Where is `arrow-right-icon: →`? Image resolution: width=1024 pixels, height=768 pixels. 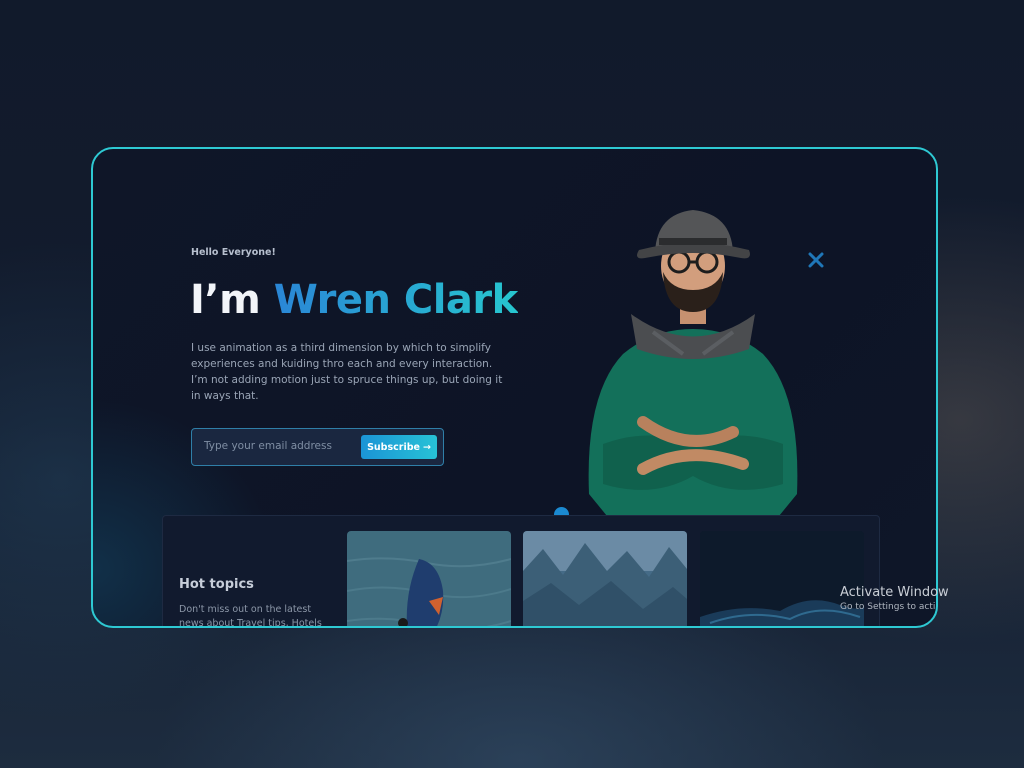
arrow-right-icon: → is located at coordinates (426, 447).